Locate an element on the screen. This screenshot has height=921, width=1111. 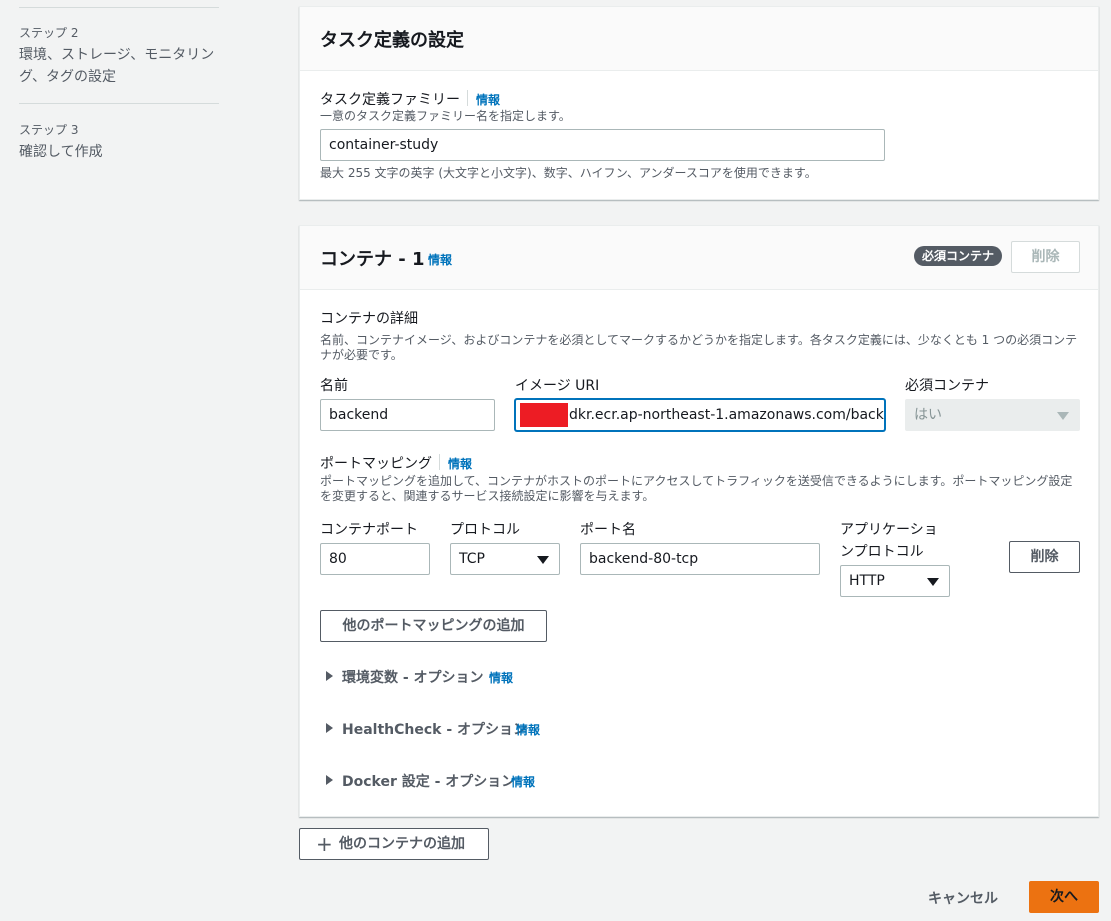
remove-container-button: 削除 is located at coordinates (1045, 257).